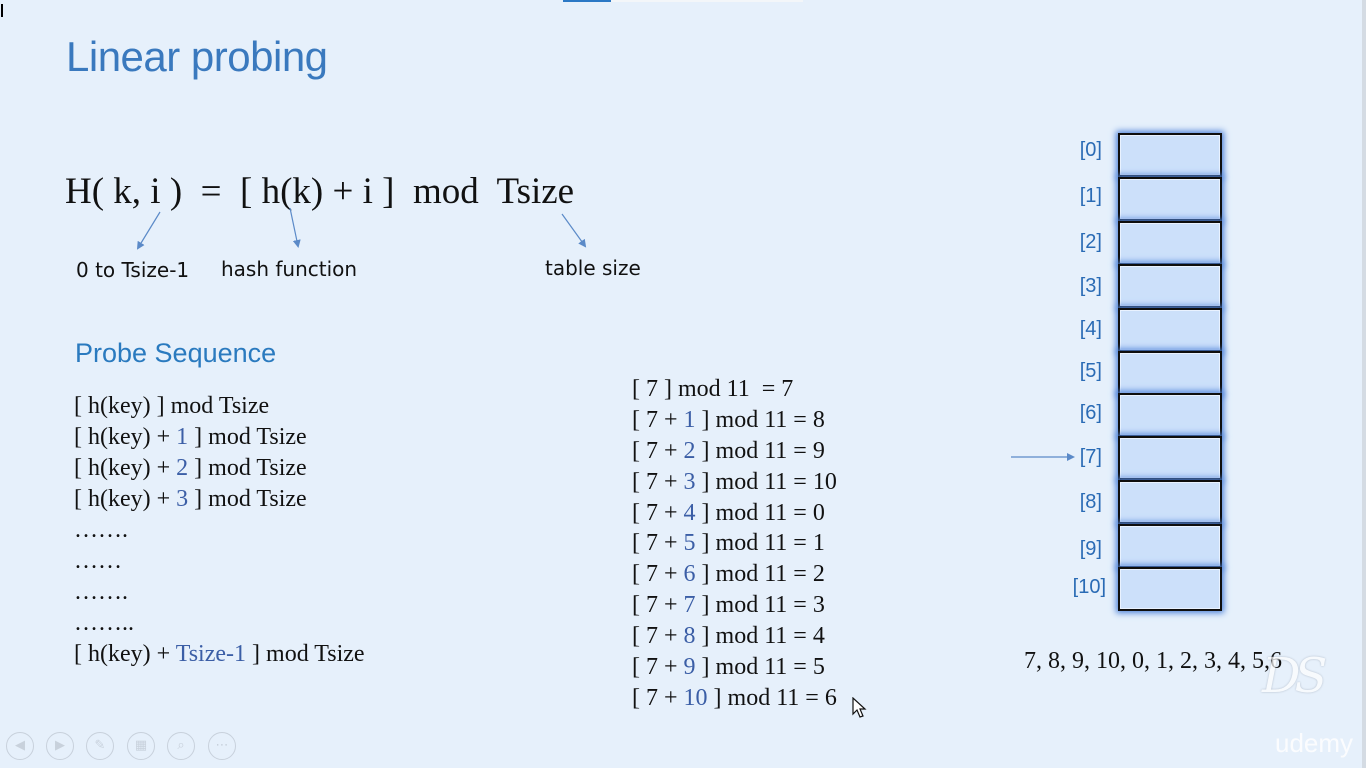 The height and width of the screenshot is (768, 1366). Describe the element at coordinates (190, 468) in the screenshot. I see `probe-line: [ h(key) + 2 ] mod Tsize` at that location.